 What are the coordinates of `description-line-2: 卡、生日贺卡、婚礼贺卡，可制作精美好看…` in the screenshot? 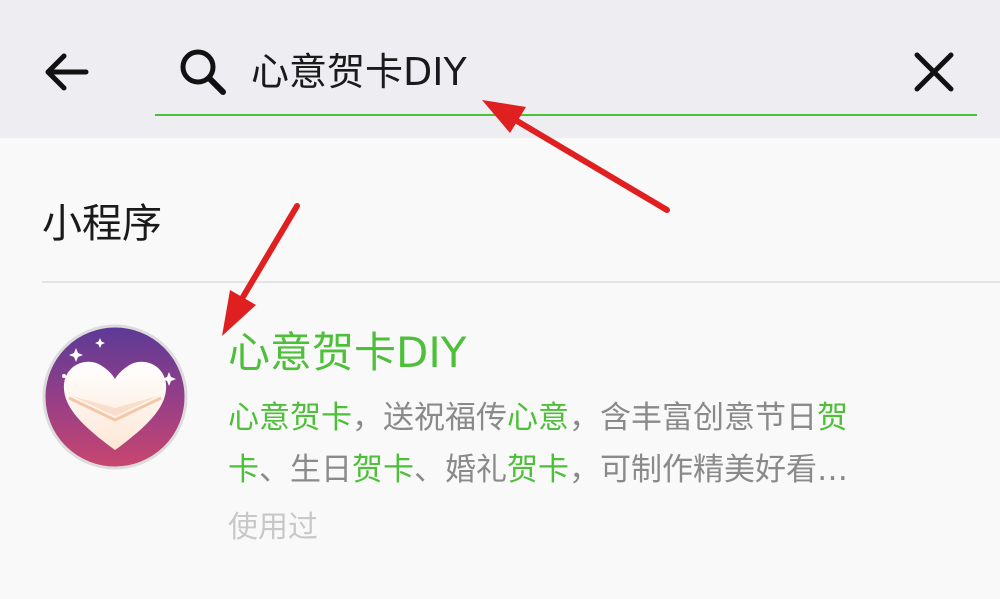 It's located at (598, 470).